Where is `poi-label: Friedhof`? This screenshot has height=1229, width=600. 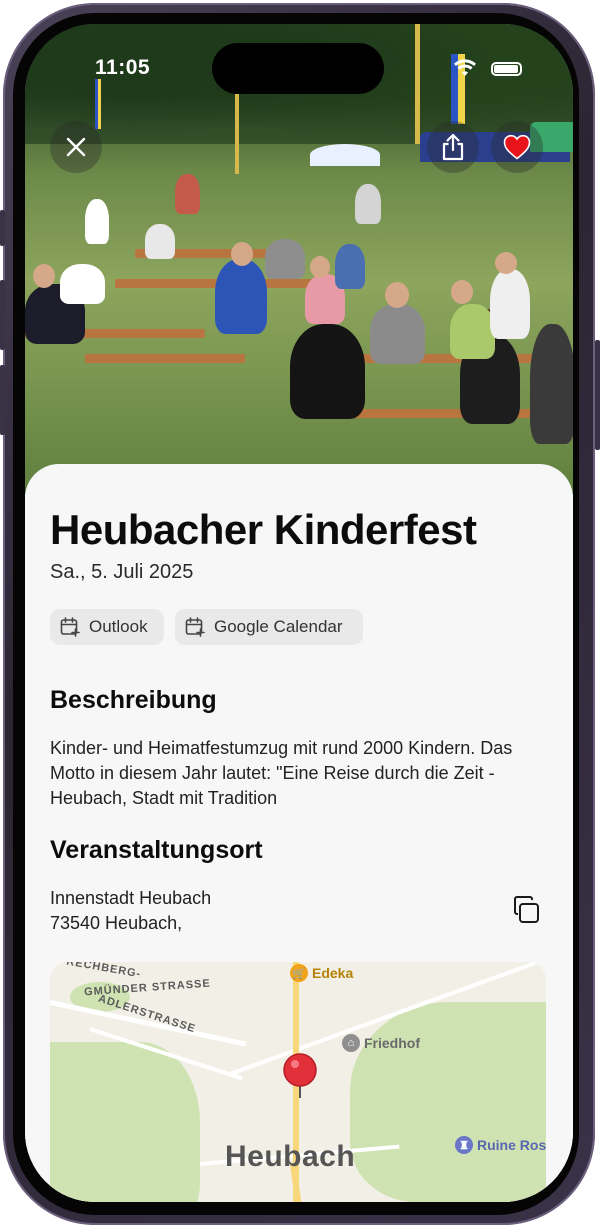
poi-label: Friedhof is located at coordinates (392, 1043).